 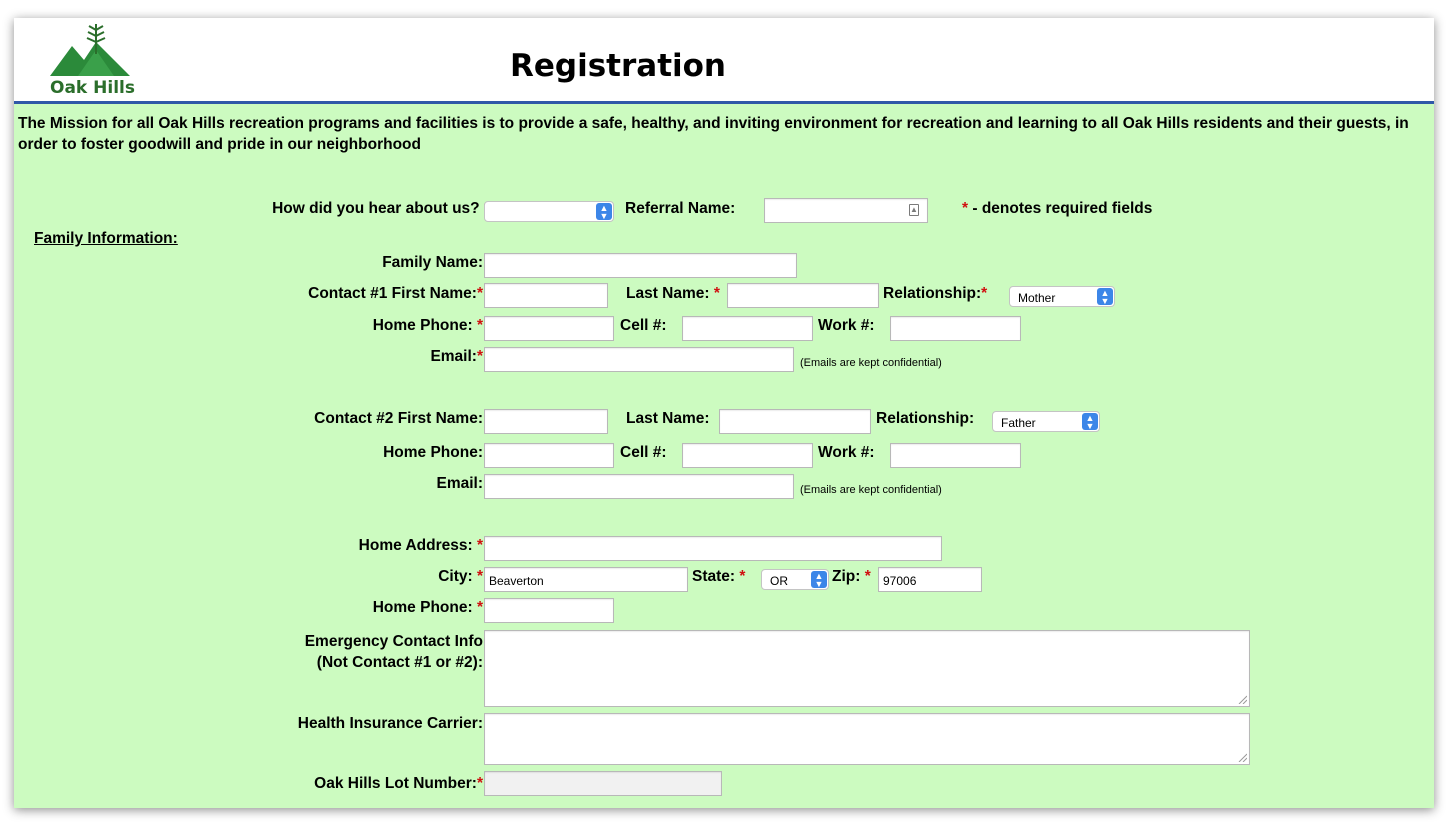 What do you see at coordinates (747, 328) in the screenshot?
I see `contact1-cell-input` at bounding box center [747, 328].